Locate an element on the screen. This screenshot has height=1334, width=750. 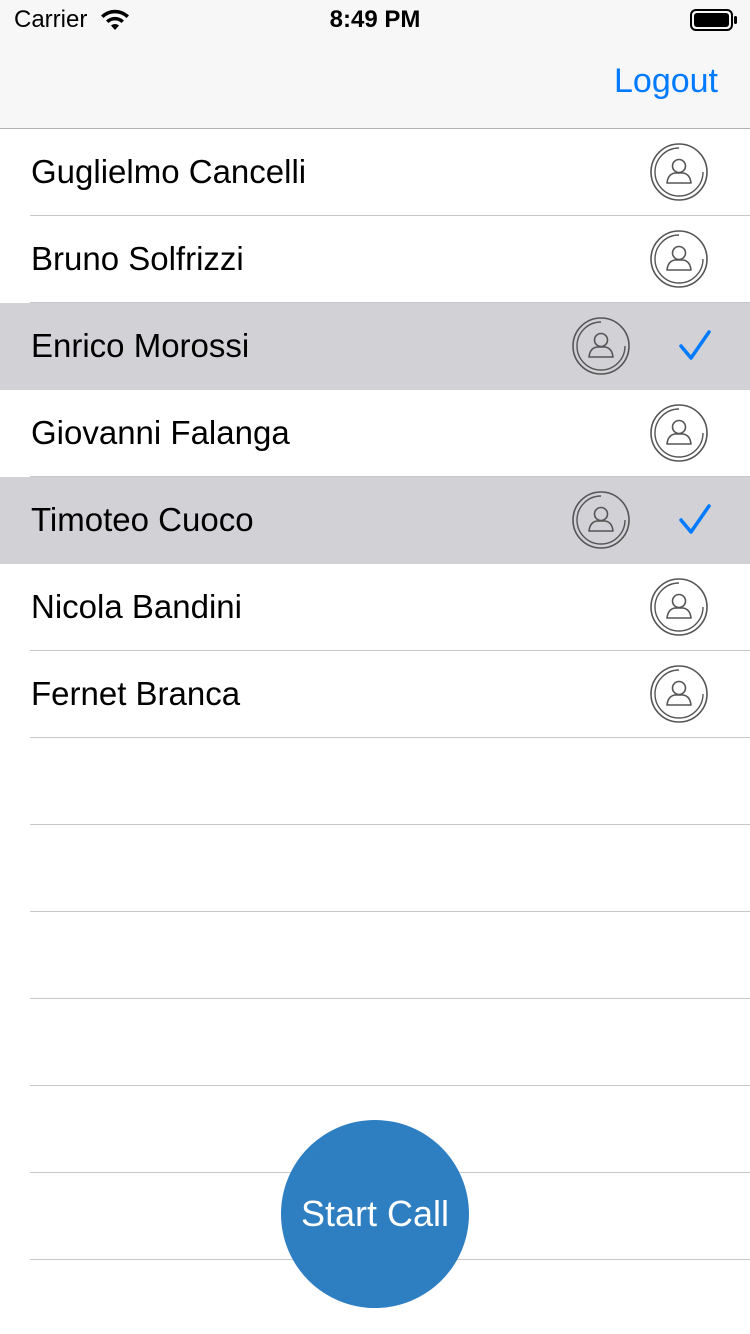
clock: 8:49 PM is located at coordinates (375, 19).